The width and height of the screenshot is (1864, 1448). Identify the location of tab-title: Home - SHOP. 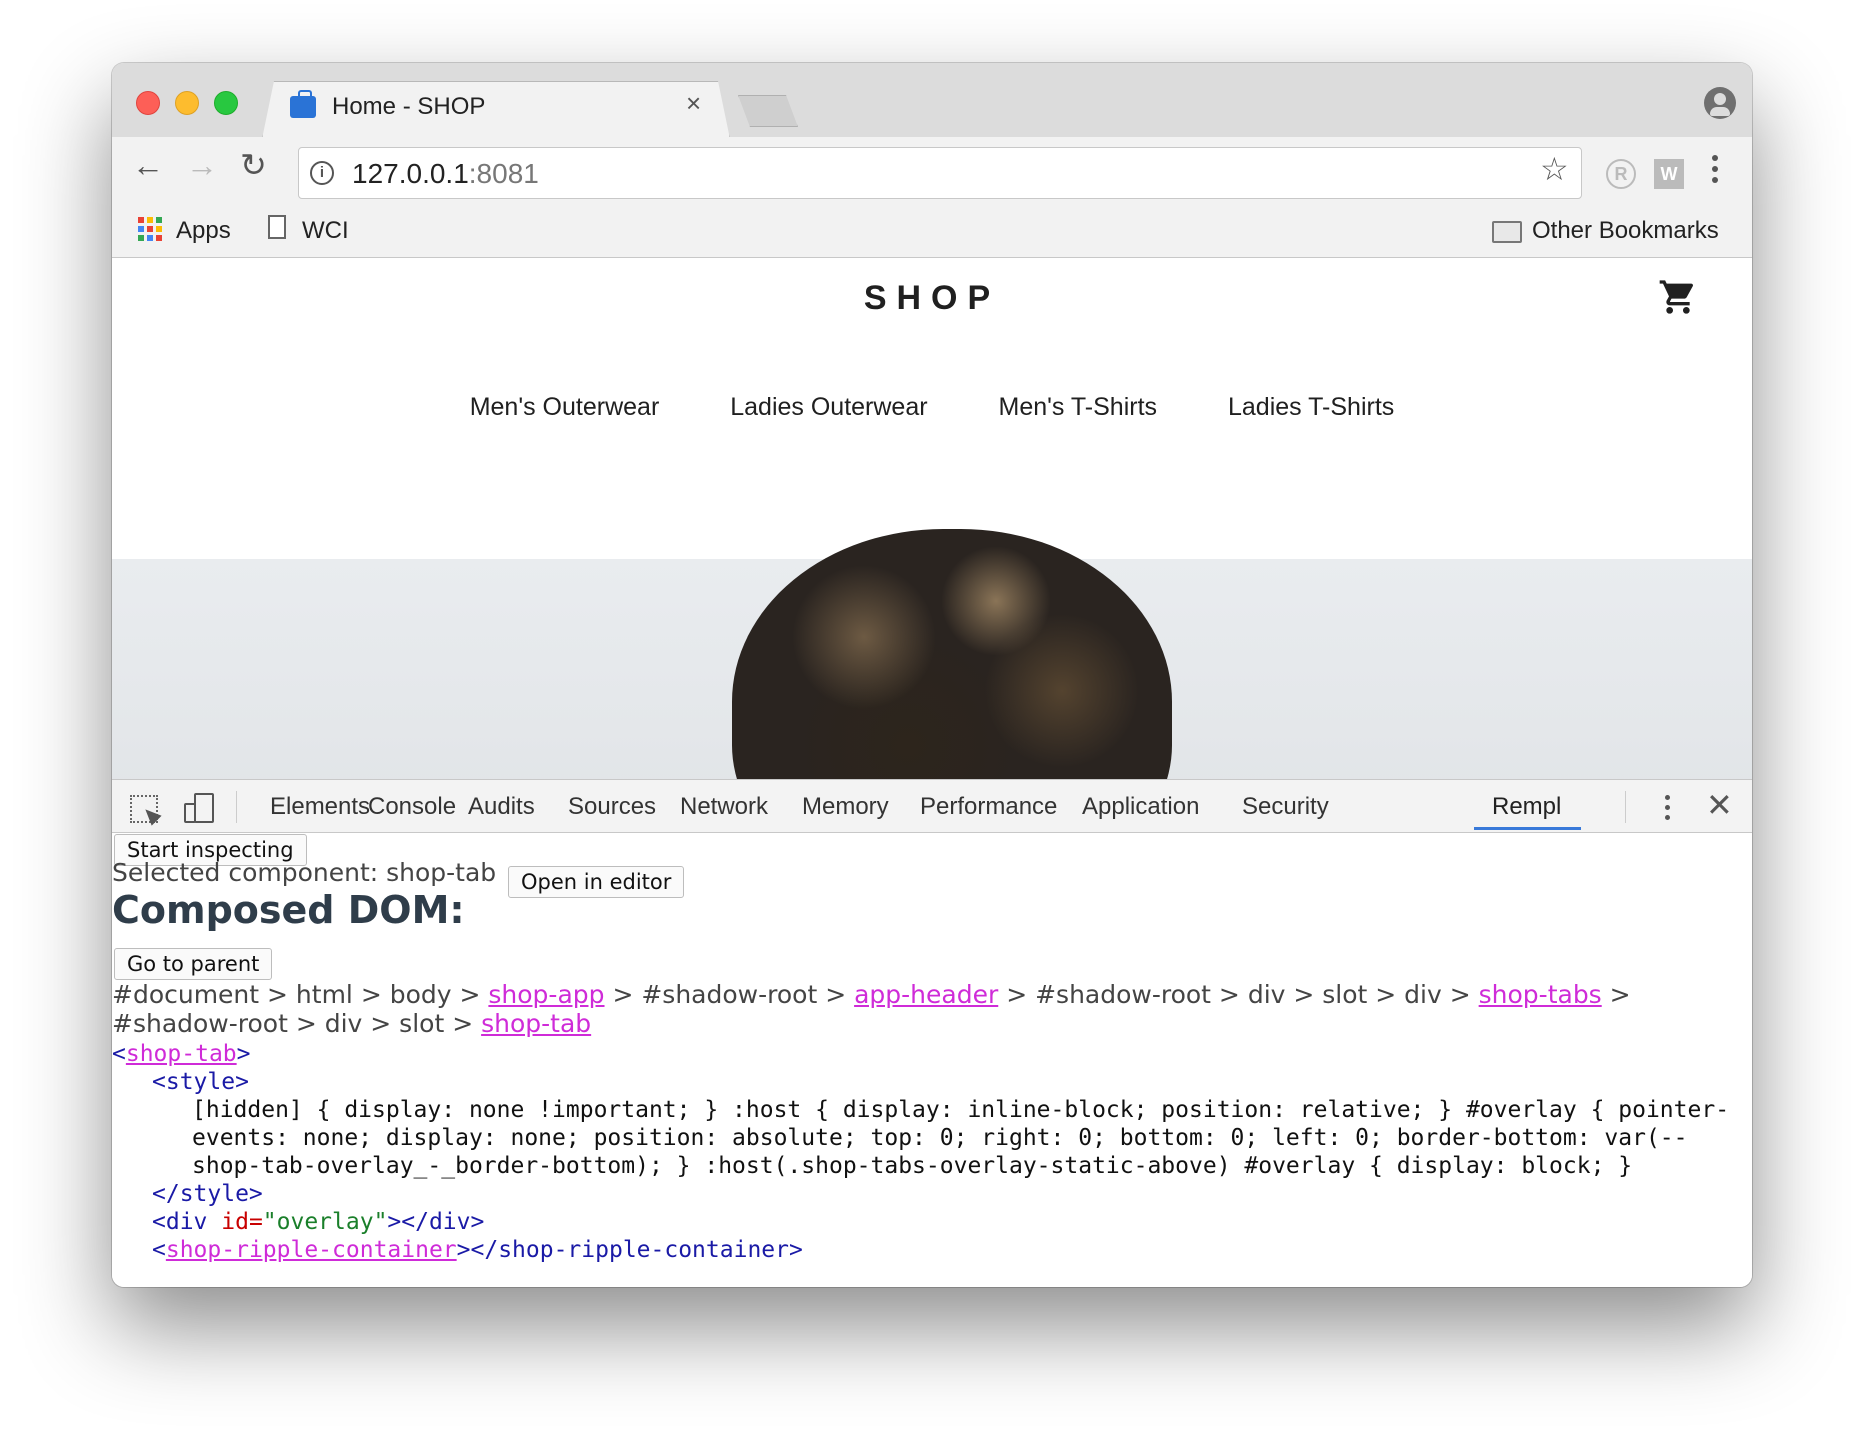
(409, 106).